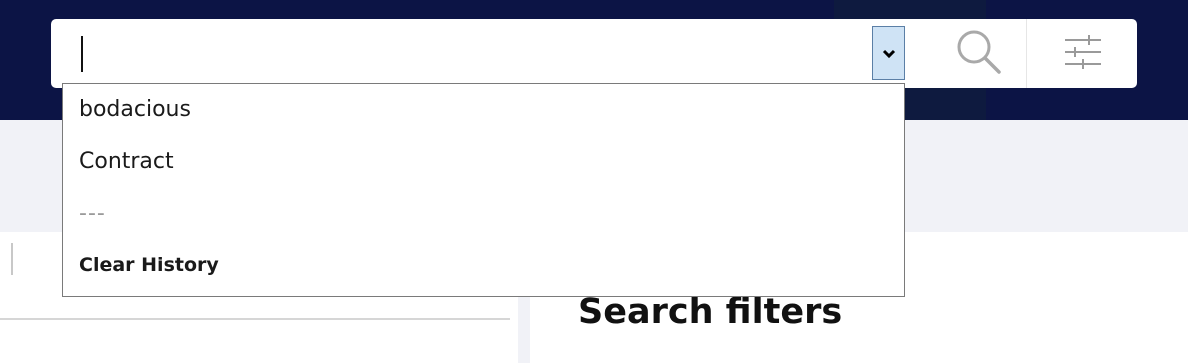  Describe the element at coordinates (126, 161) in the screenshot. I see `history-item: Contract` at that location.